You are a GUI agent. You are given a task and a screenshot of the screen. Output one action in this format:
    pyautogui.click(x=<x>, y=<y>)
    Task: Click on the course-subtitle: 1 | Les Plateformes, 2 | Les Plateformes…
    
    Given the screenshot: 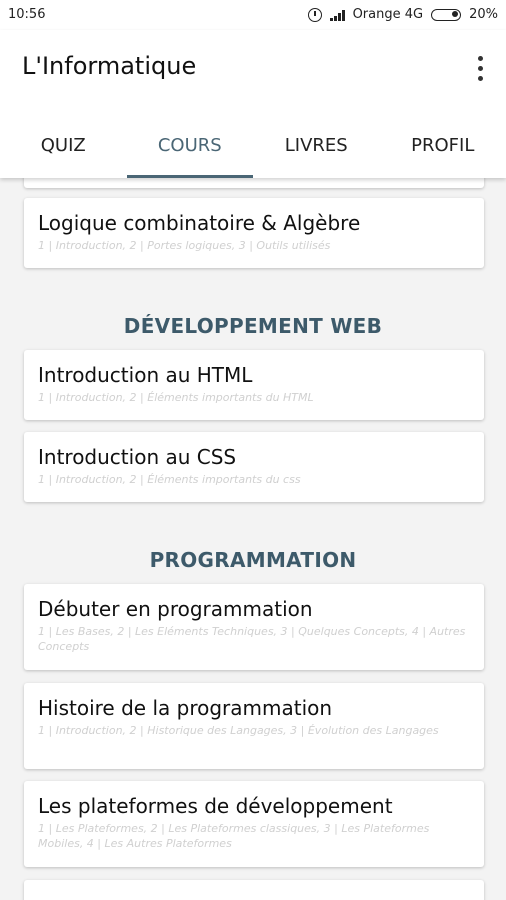 What is the action you would take?
    pyautogui.click(x=234, y=836)
    